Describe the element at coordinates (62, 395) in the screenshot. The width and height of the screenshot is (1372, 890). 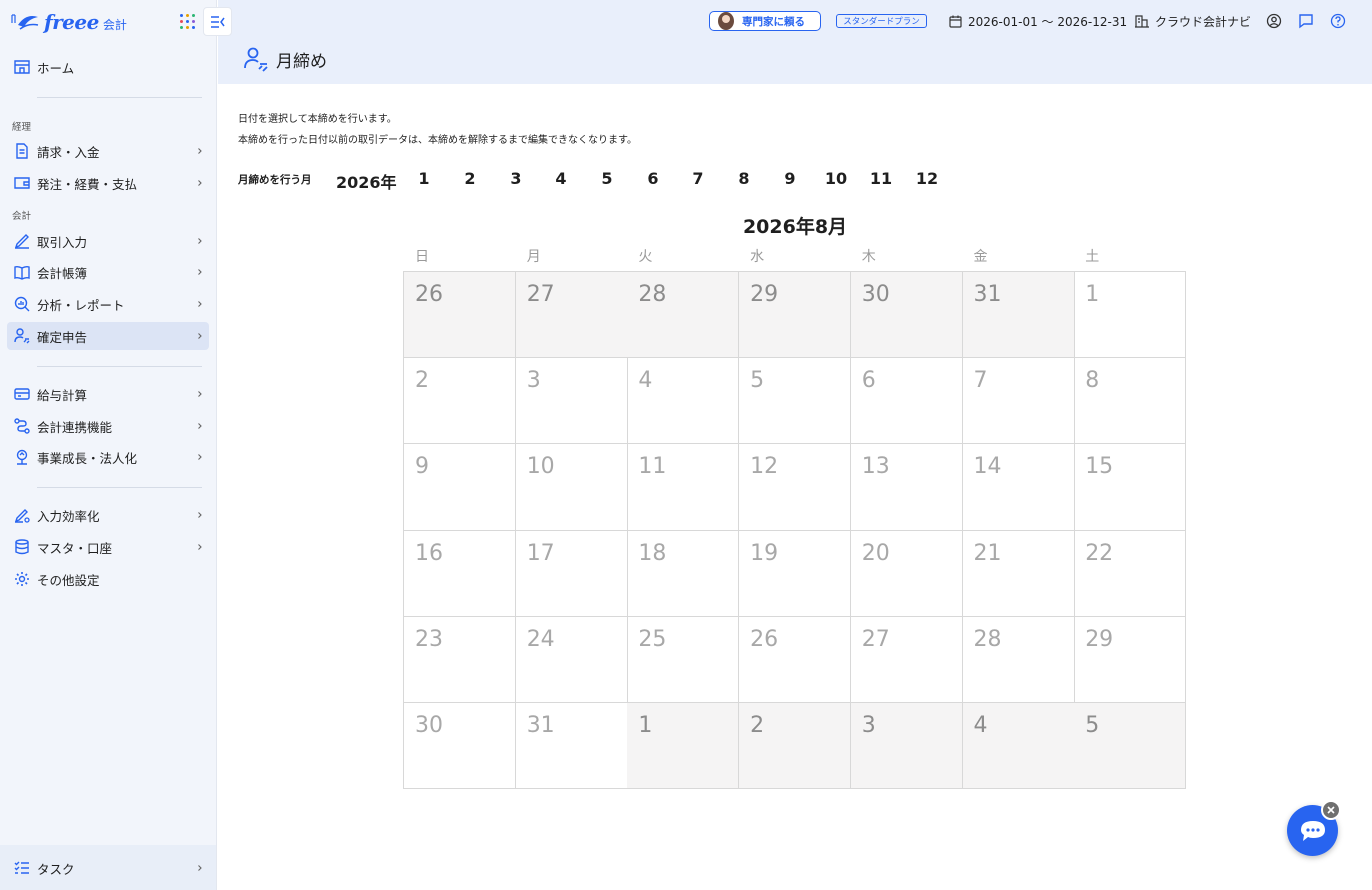
I see `sidebar-item-label: 給与計算` at that location.